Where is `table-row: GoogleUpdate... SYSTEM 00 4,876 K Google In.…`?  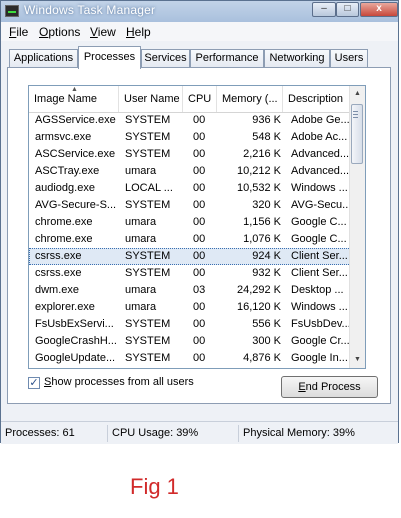
table-row: GoogleUpdate... SYSTEM 00 4,876 K Google In.… is located at coordinates (197, 358).